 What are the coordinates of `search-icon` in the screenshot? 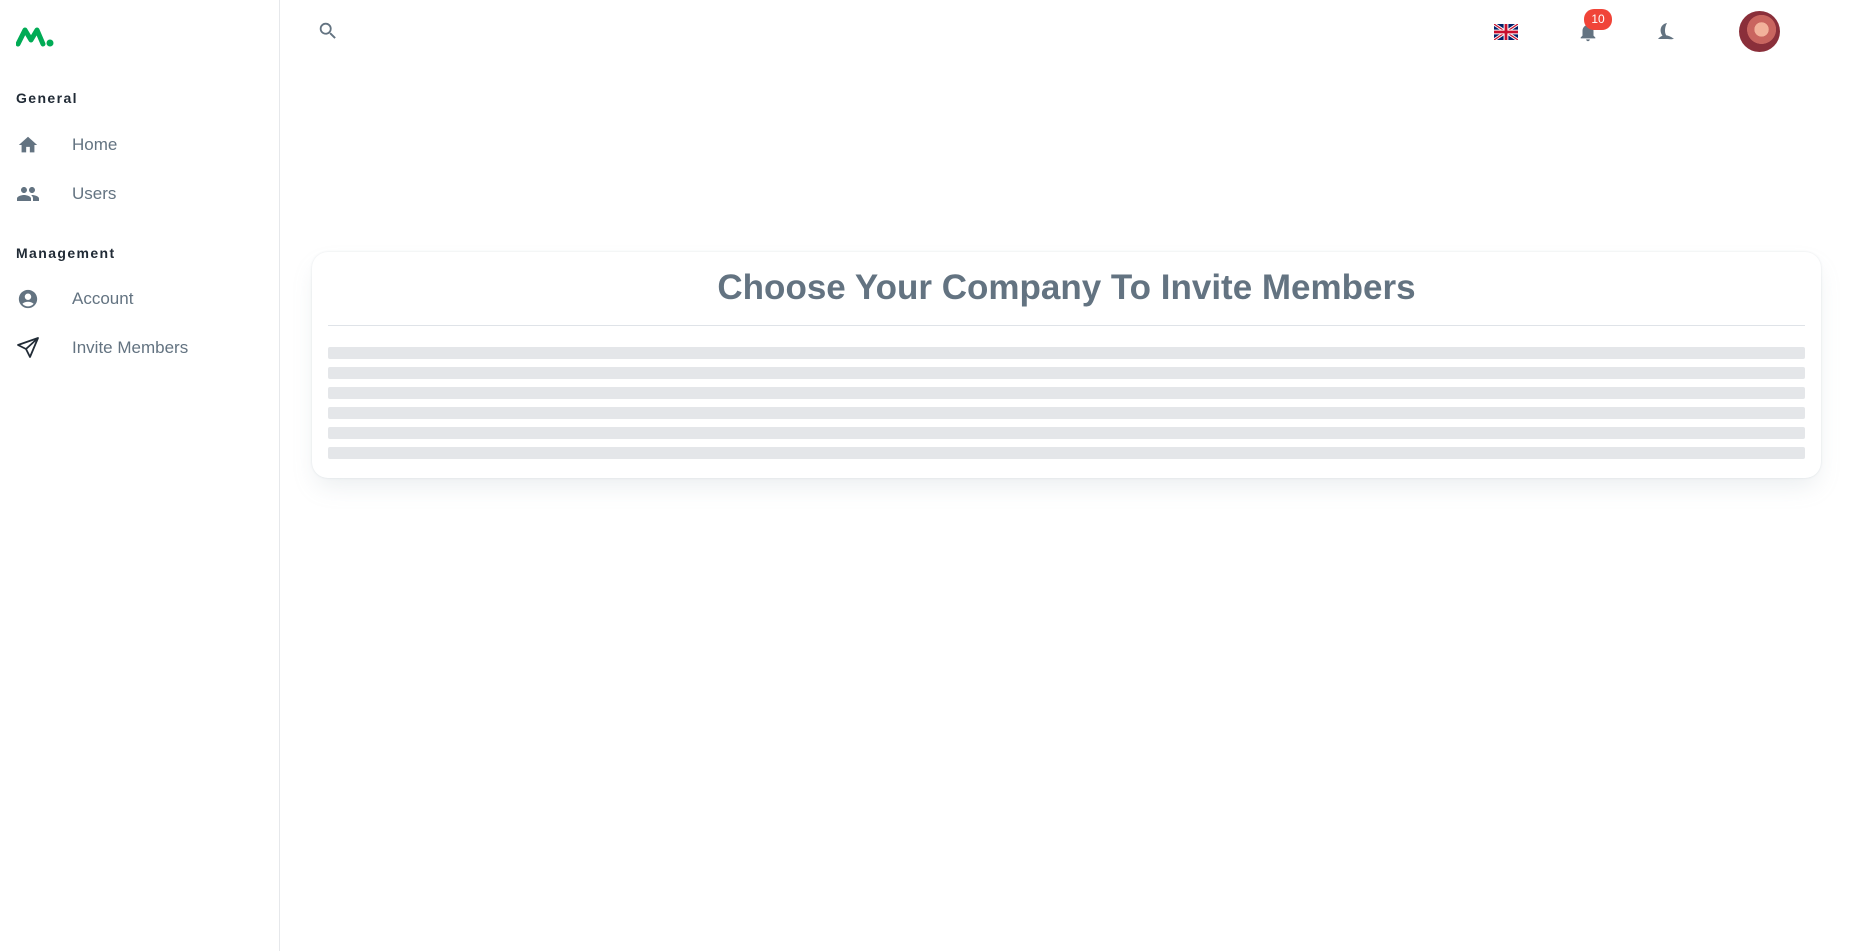 It's located at (328, 31).